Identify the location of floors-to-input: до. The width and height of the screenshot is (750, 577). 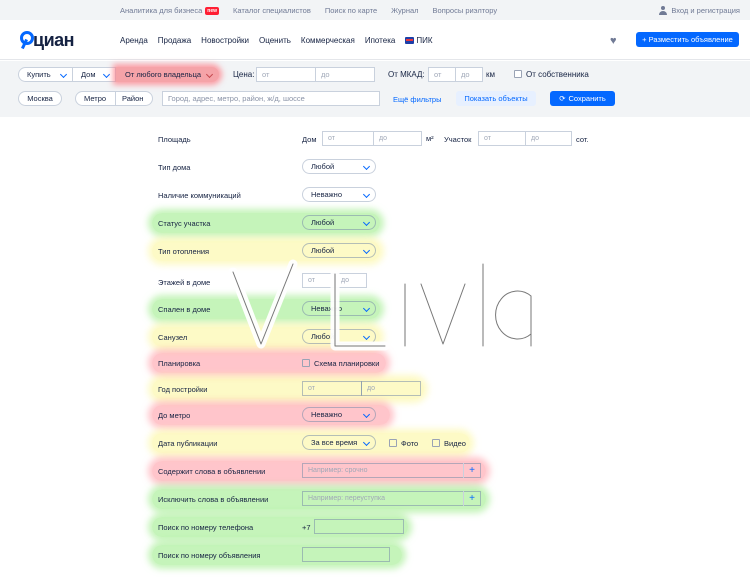
(351, 280).